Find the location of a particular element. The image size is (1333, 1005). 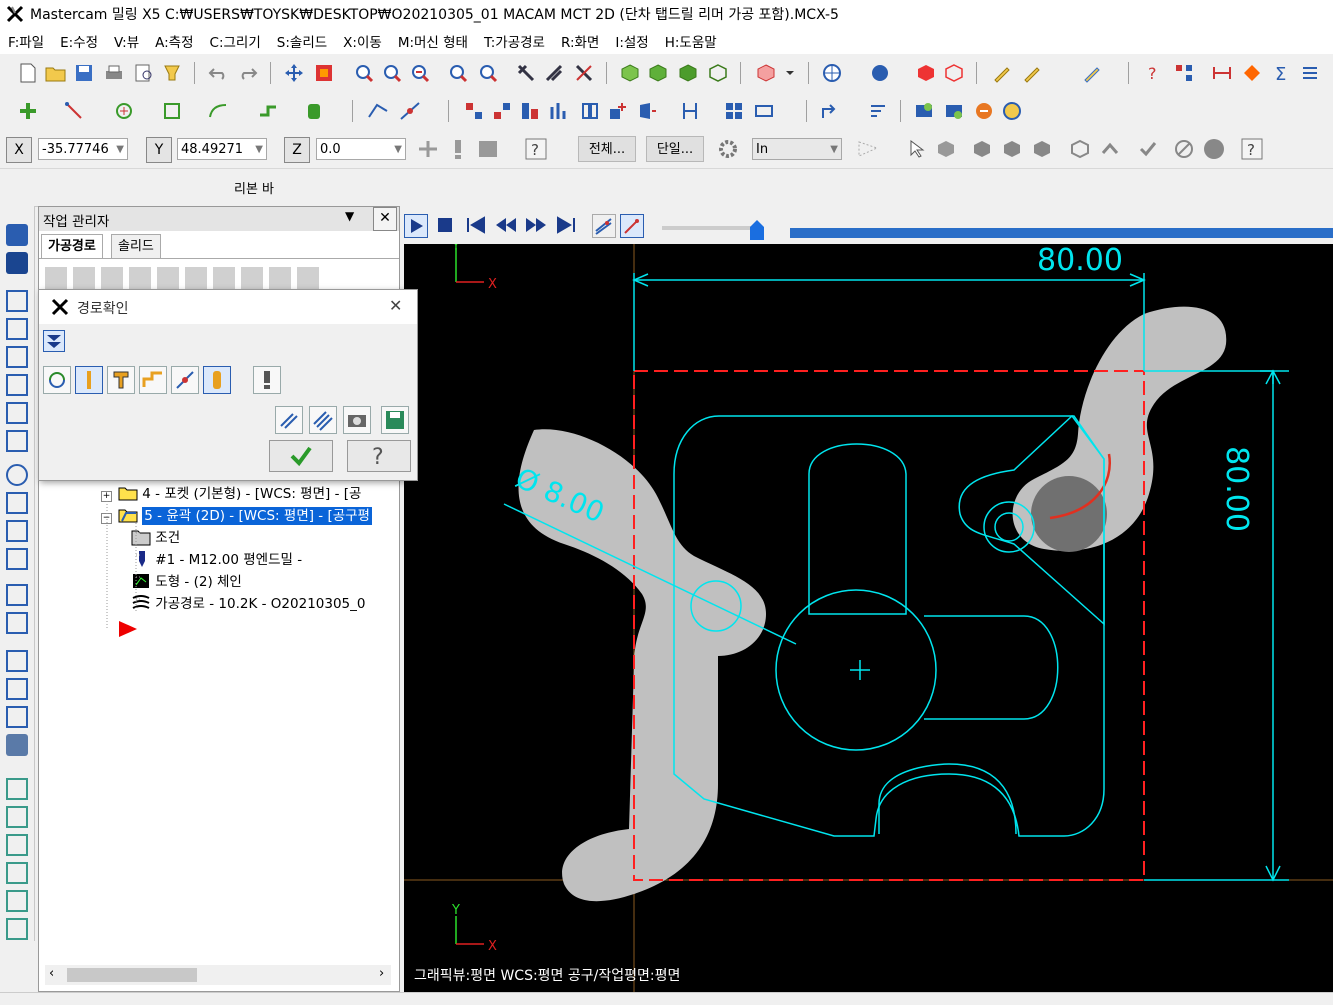

trace-icon is located at coordinates (17, 441).